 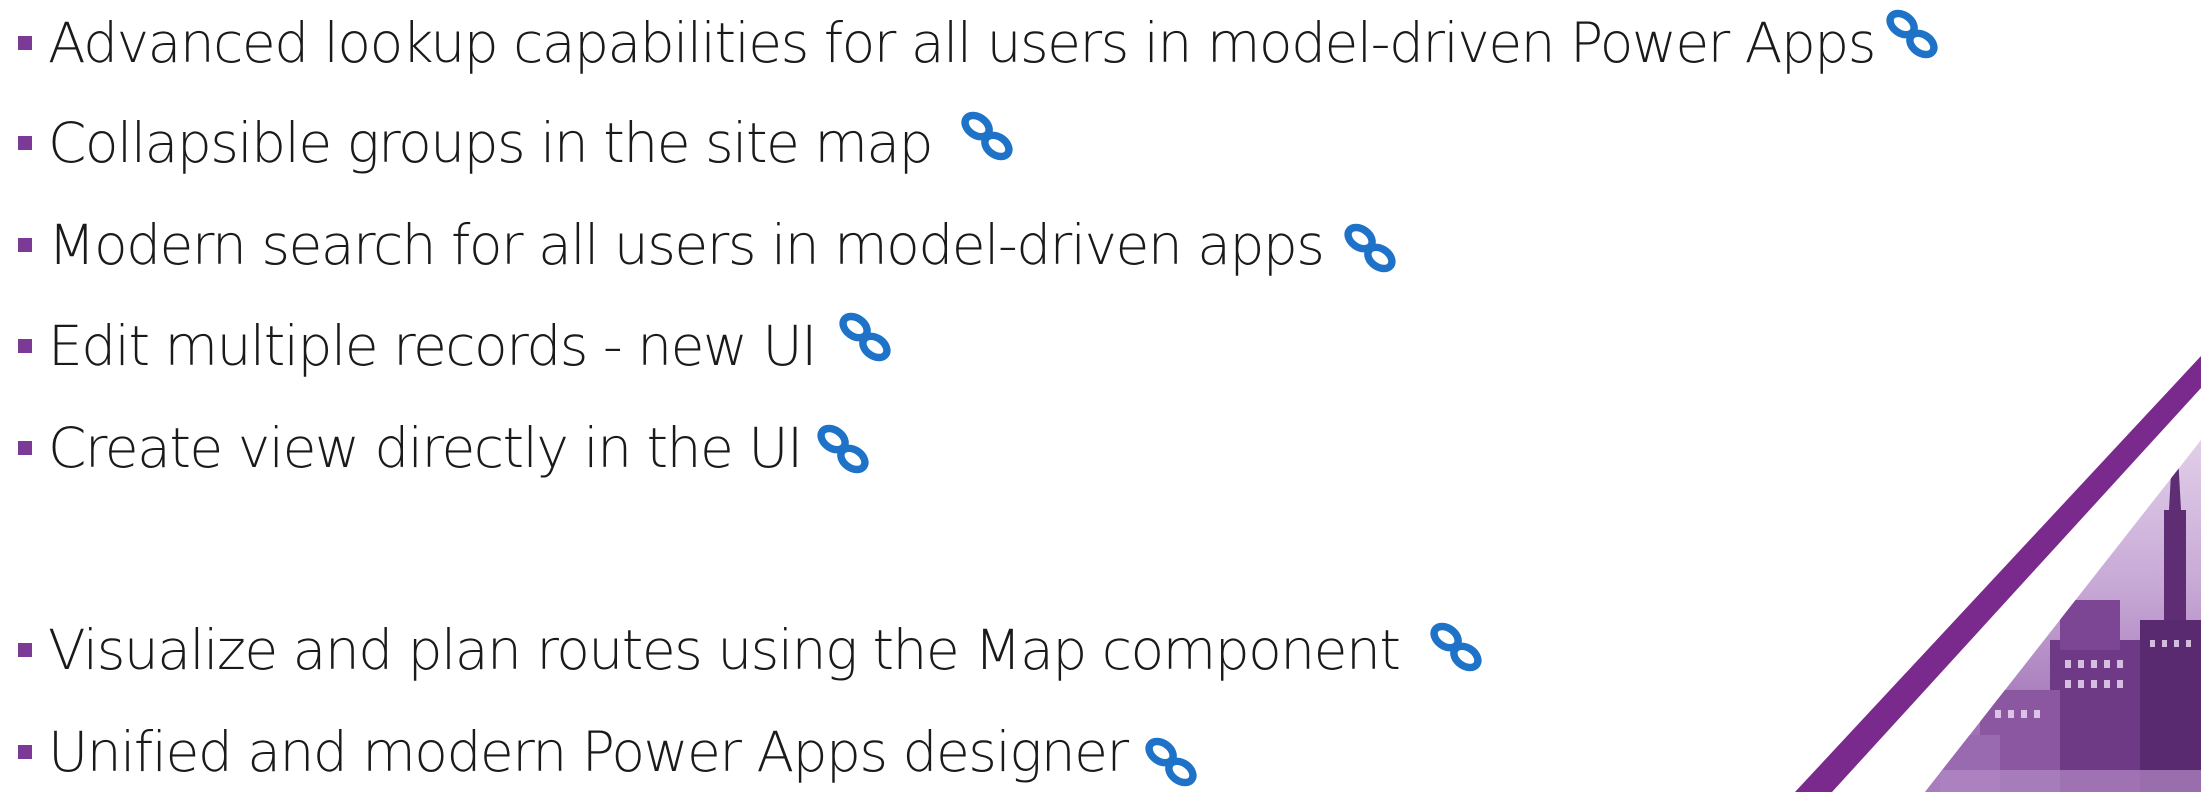 I want to click on bullet-item: Collapsible groups in the site map, so click(x=519, y=143).